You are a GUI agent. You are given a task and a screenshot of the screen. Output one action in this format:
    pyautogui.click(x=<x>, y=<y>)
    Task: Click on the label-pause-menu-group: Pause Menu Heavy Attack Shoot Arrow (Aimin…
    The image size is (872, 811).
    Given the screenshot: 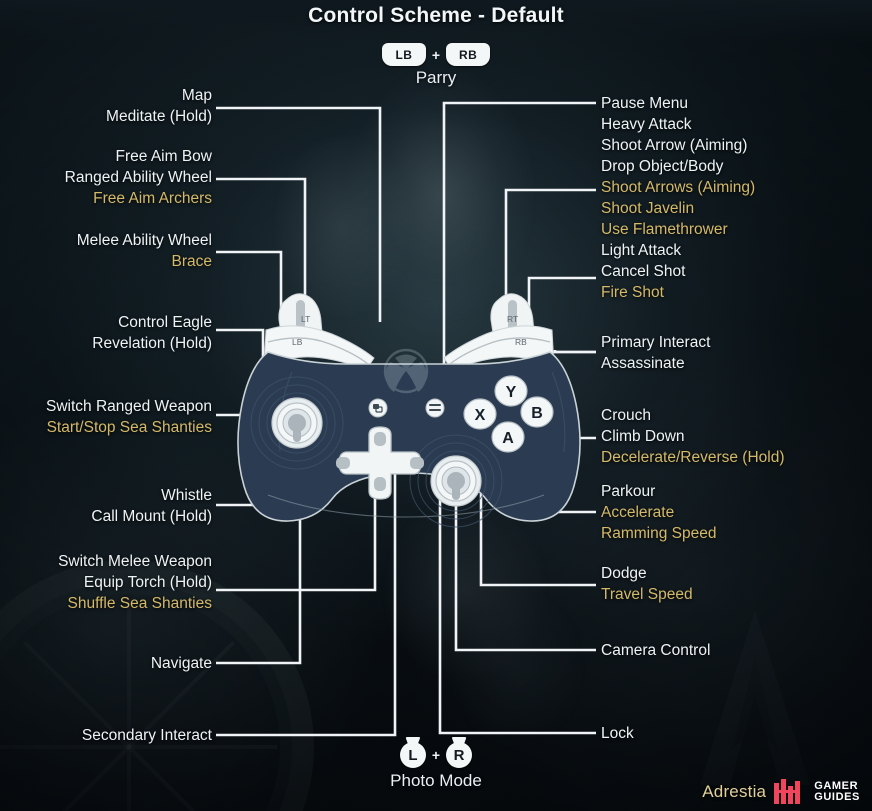 What is the action you would take?
    pyautogui.click(x=678, y=198)
    